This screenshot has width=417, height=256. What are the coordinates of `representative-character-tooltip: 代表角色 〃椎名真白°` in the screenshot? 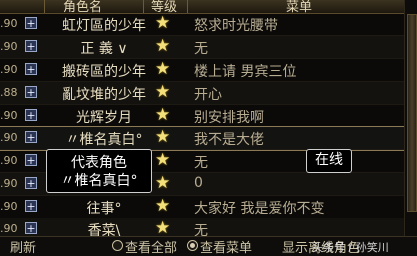 It's located at (99, 171).